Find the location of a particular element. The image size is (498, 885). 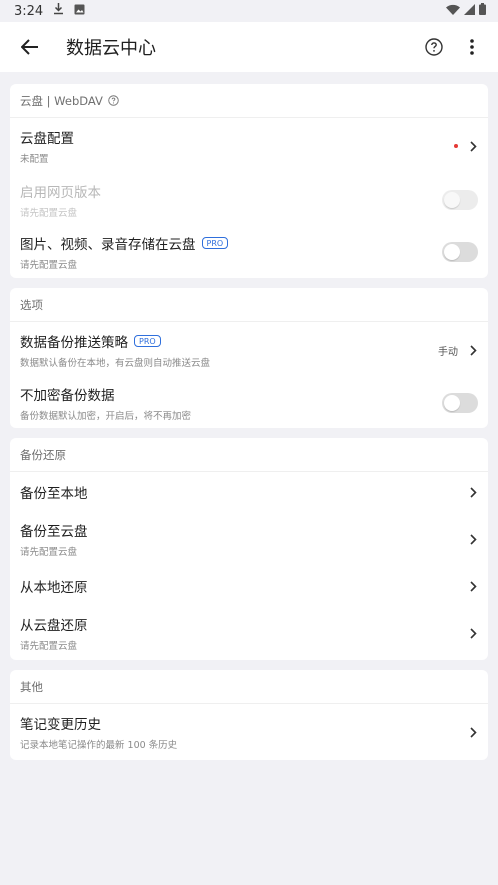

section-header: 备份还原 is located at coordinates (249, 455).